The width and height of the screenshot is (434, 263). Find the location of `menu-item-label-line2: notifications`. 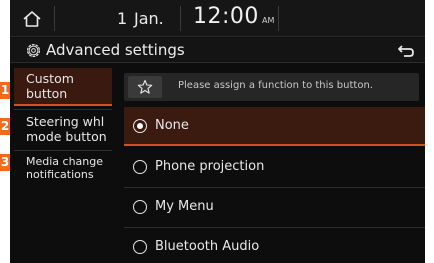

menu-item-label-line2: notifications is located at coordinates (60, 174).